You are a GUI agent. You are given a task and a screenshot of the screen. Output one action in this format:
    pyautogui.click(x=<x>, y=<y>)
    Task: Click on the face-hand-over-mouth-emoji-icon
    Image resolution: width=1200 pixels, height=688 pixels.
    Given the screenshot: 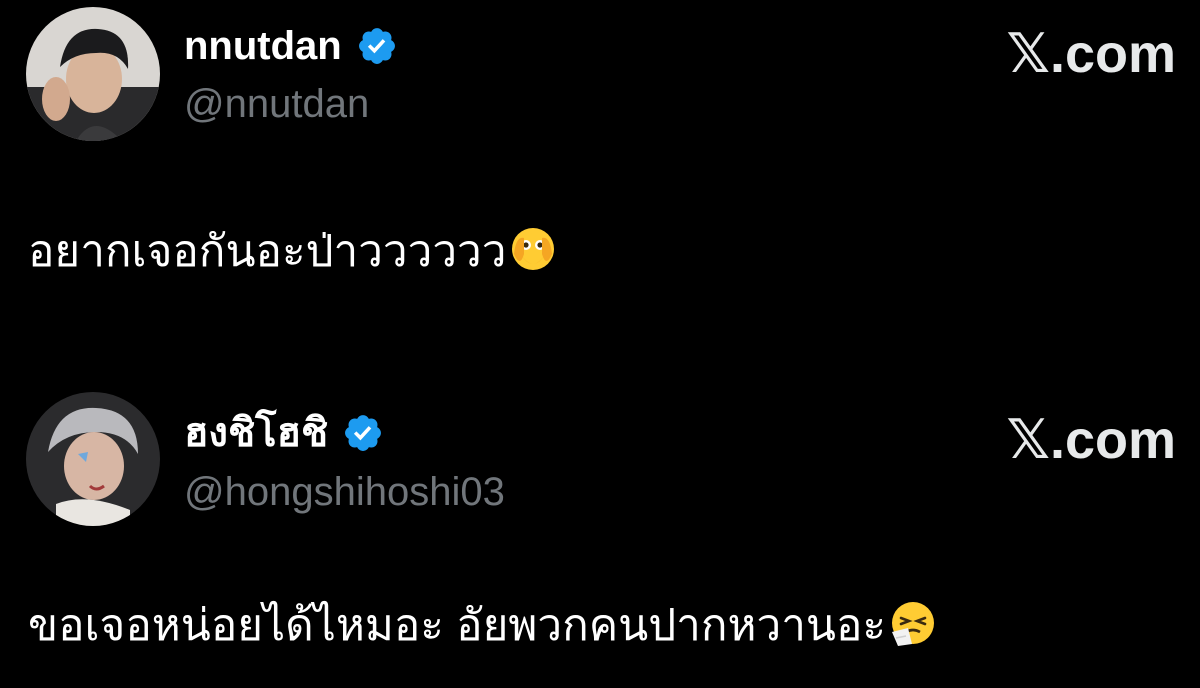 What is the action you would take?
    pyautogui.click(x=533, y=249)
    